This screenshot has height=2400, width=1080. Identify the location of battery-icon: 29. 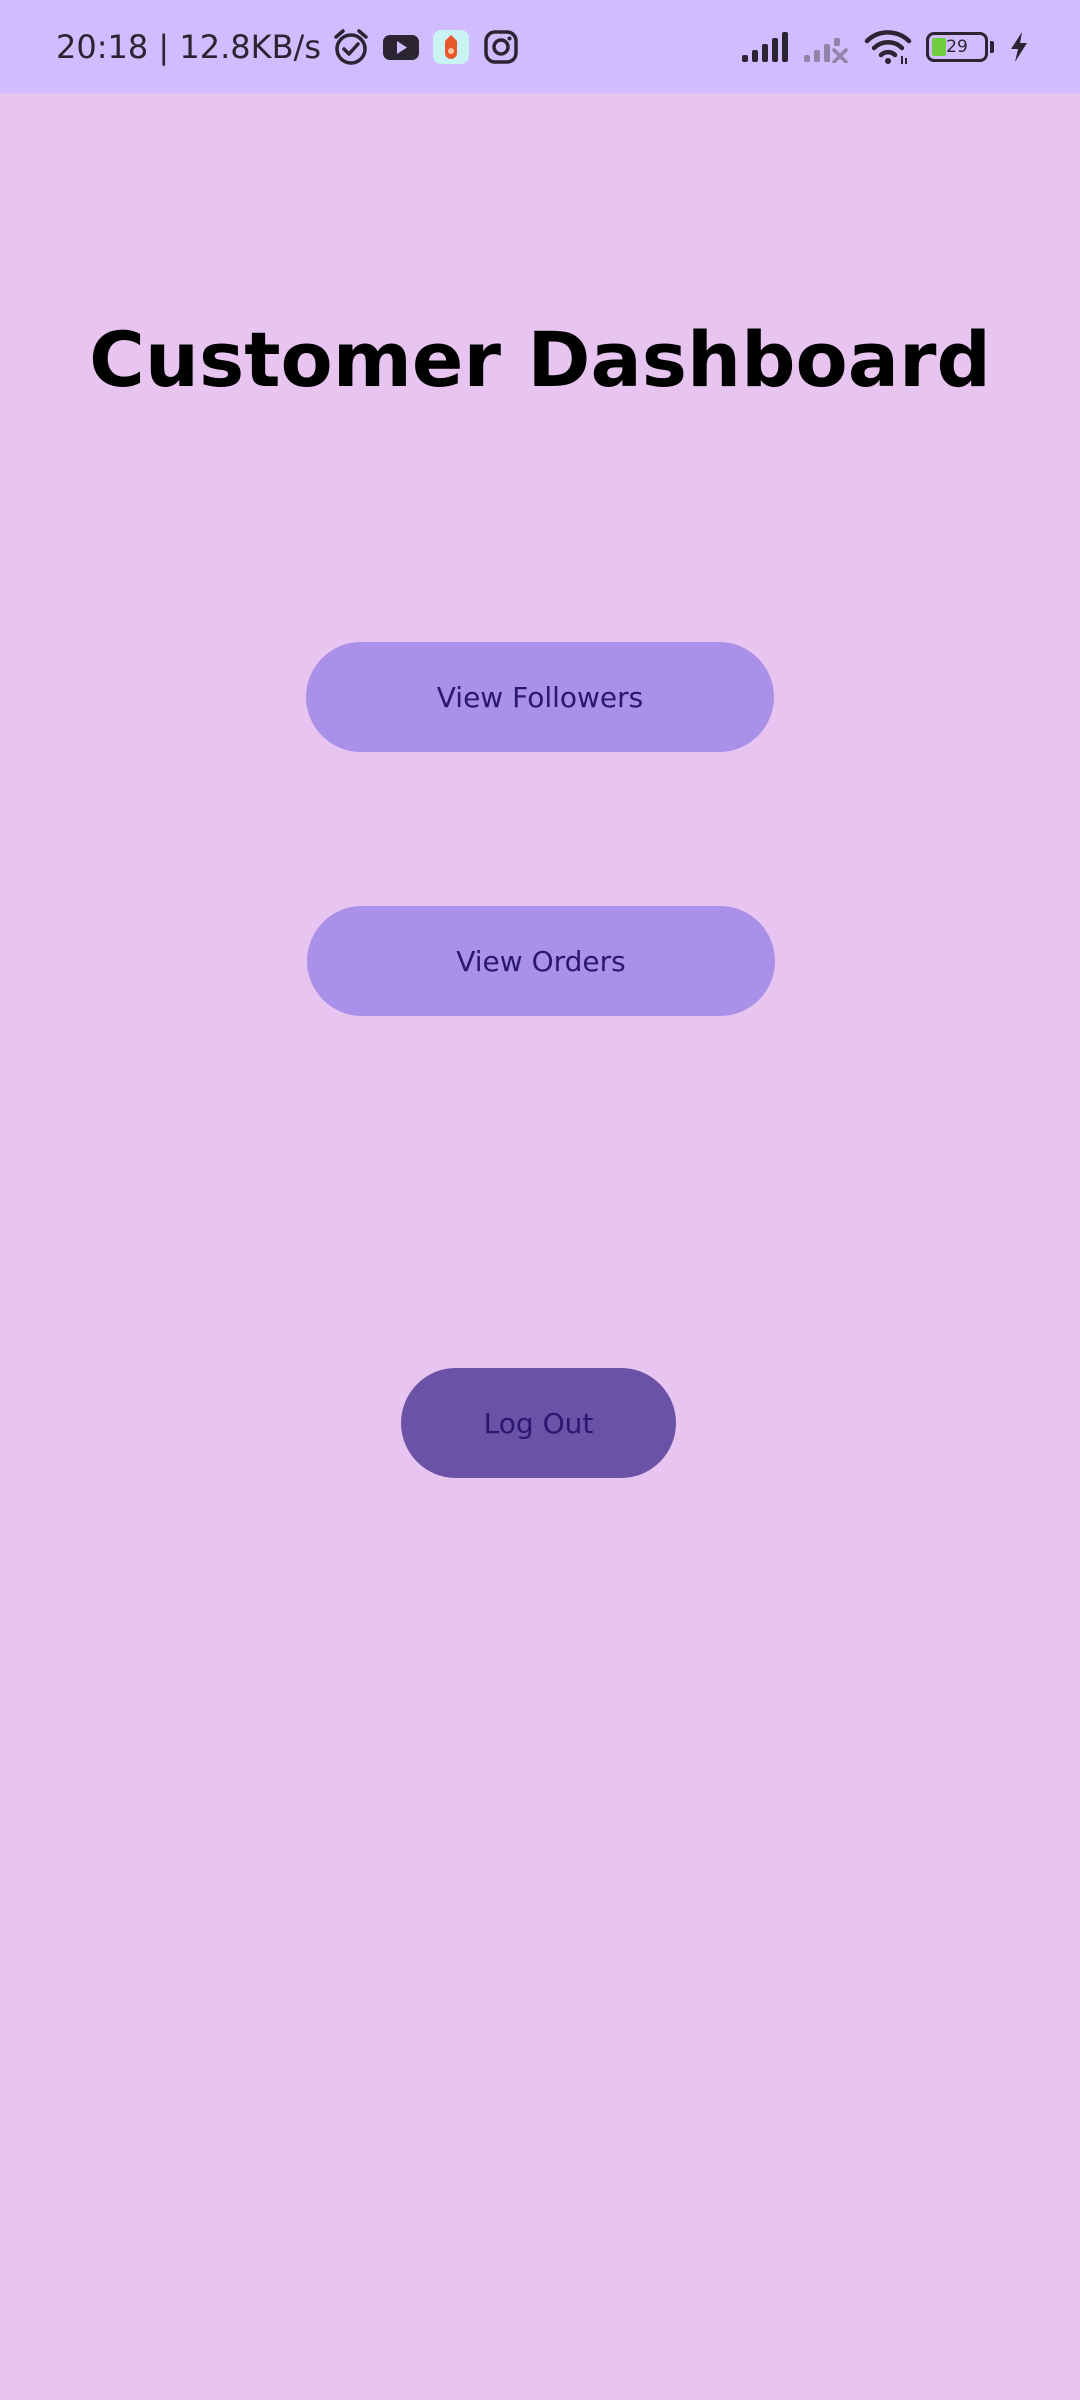
(957, 46).